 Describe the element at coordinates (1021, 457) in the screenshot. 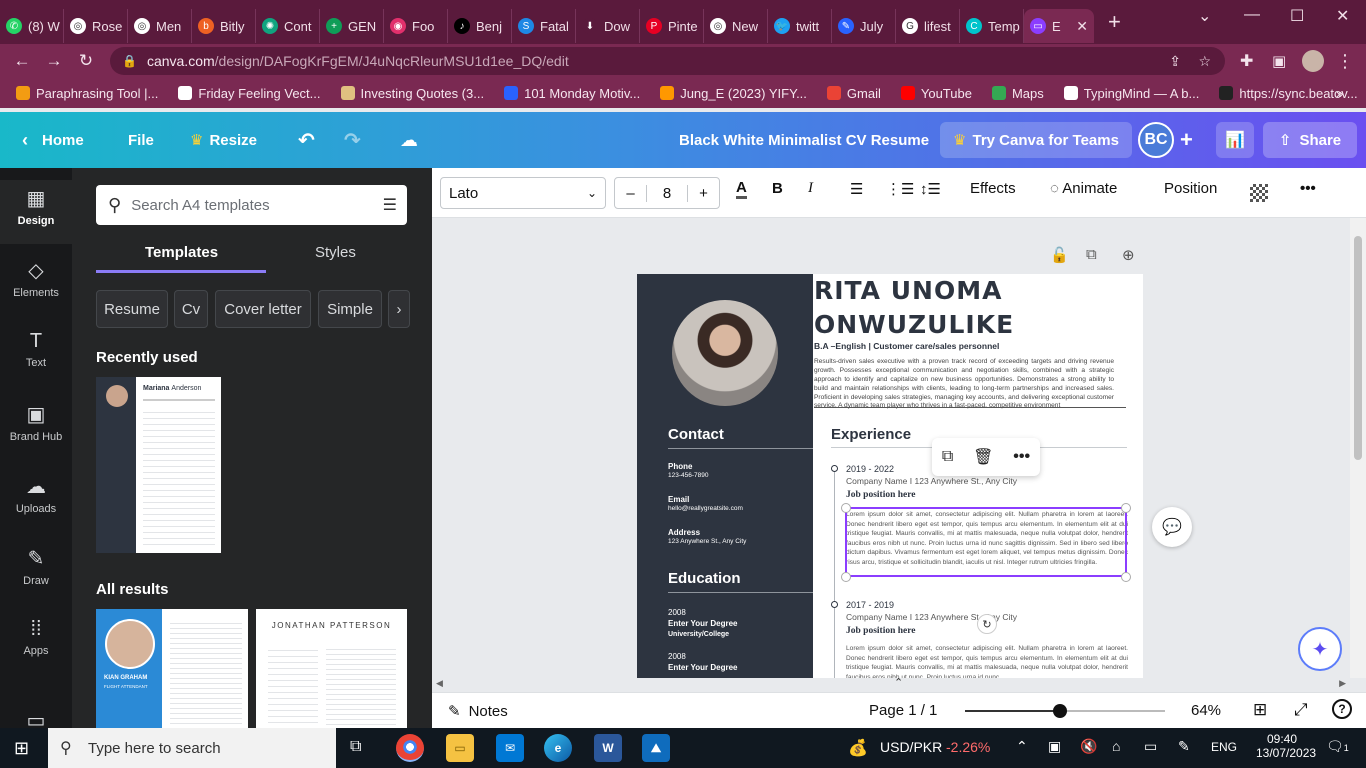

I see `more-icon: •••` at that location.